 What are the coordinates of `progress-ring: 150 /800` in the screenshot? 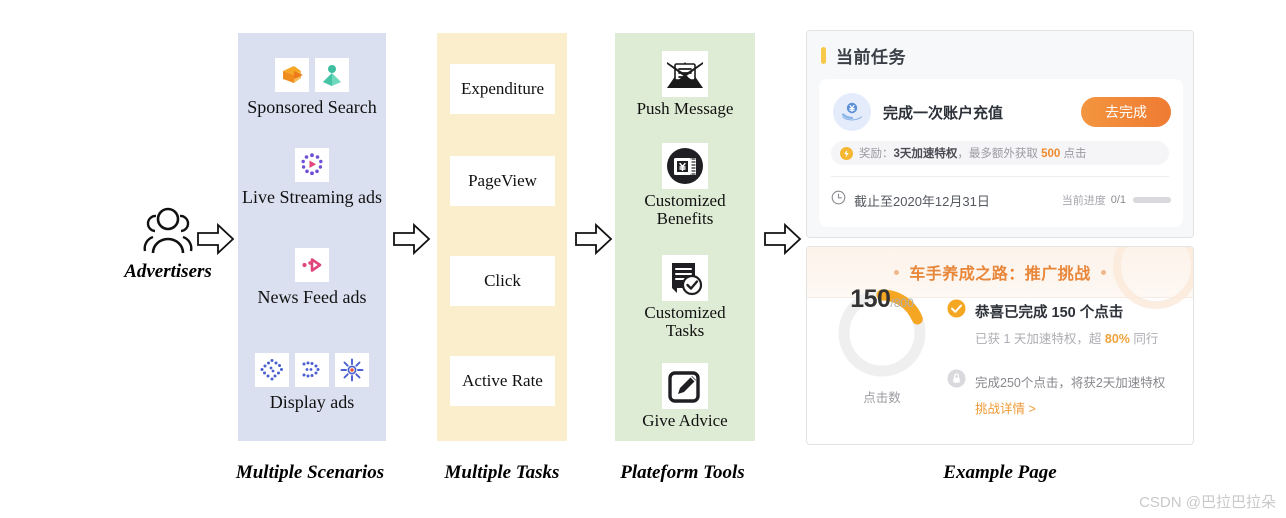 It's located at (882, 333).